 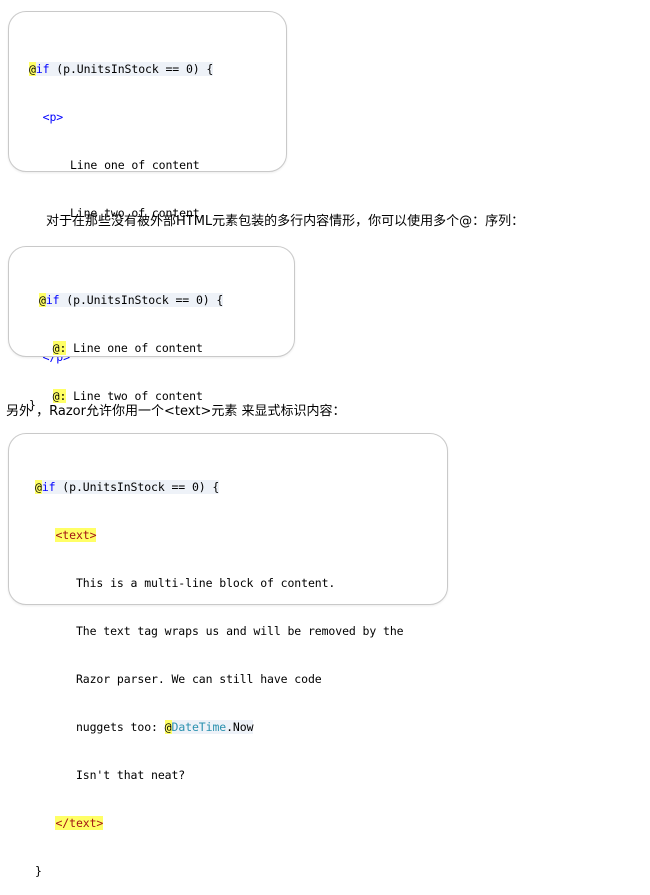 What do you see at coordinates (219, 871) in the screenshot?
I see `code-line-close: }` at bounding box center [219, 871].